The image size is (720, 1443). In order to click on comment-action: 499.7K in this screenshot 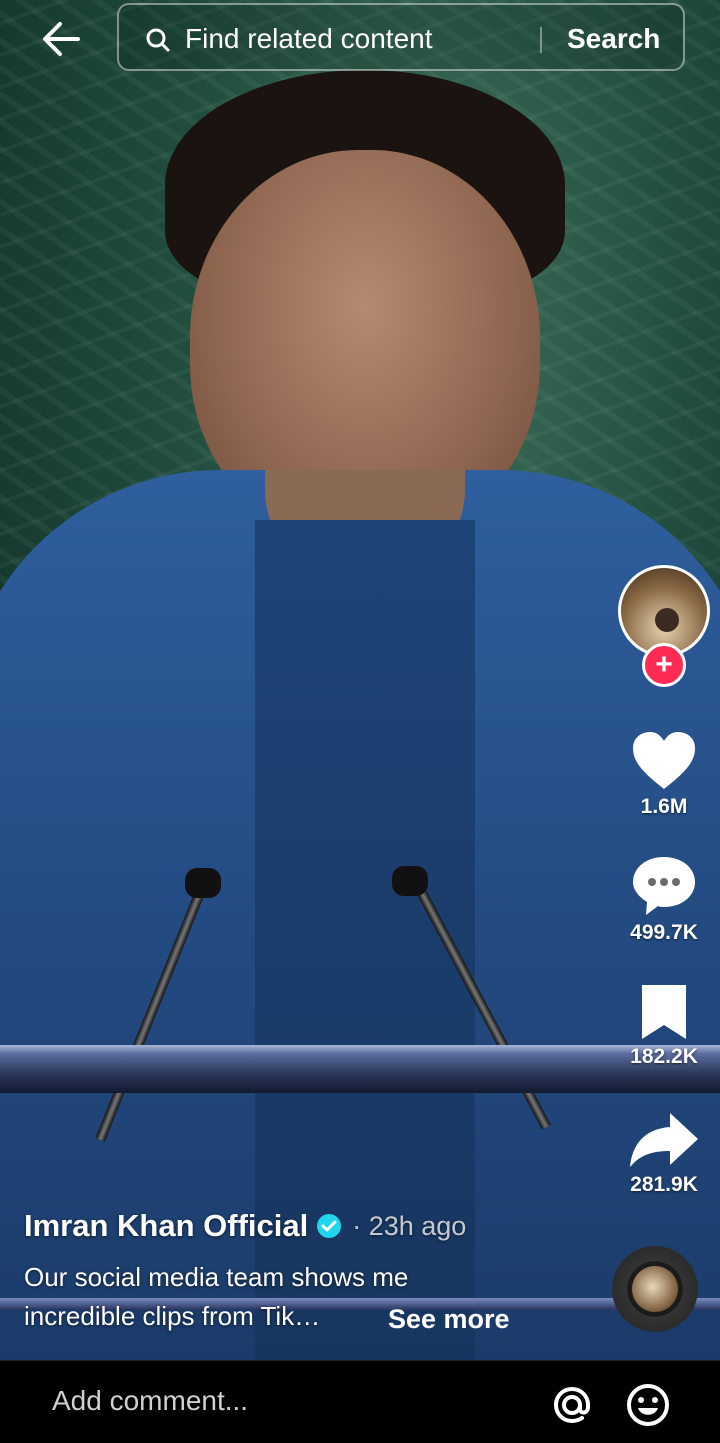, I will do `click(664, 900)`.